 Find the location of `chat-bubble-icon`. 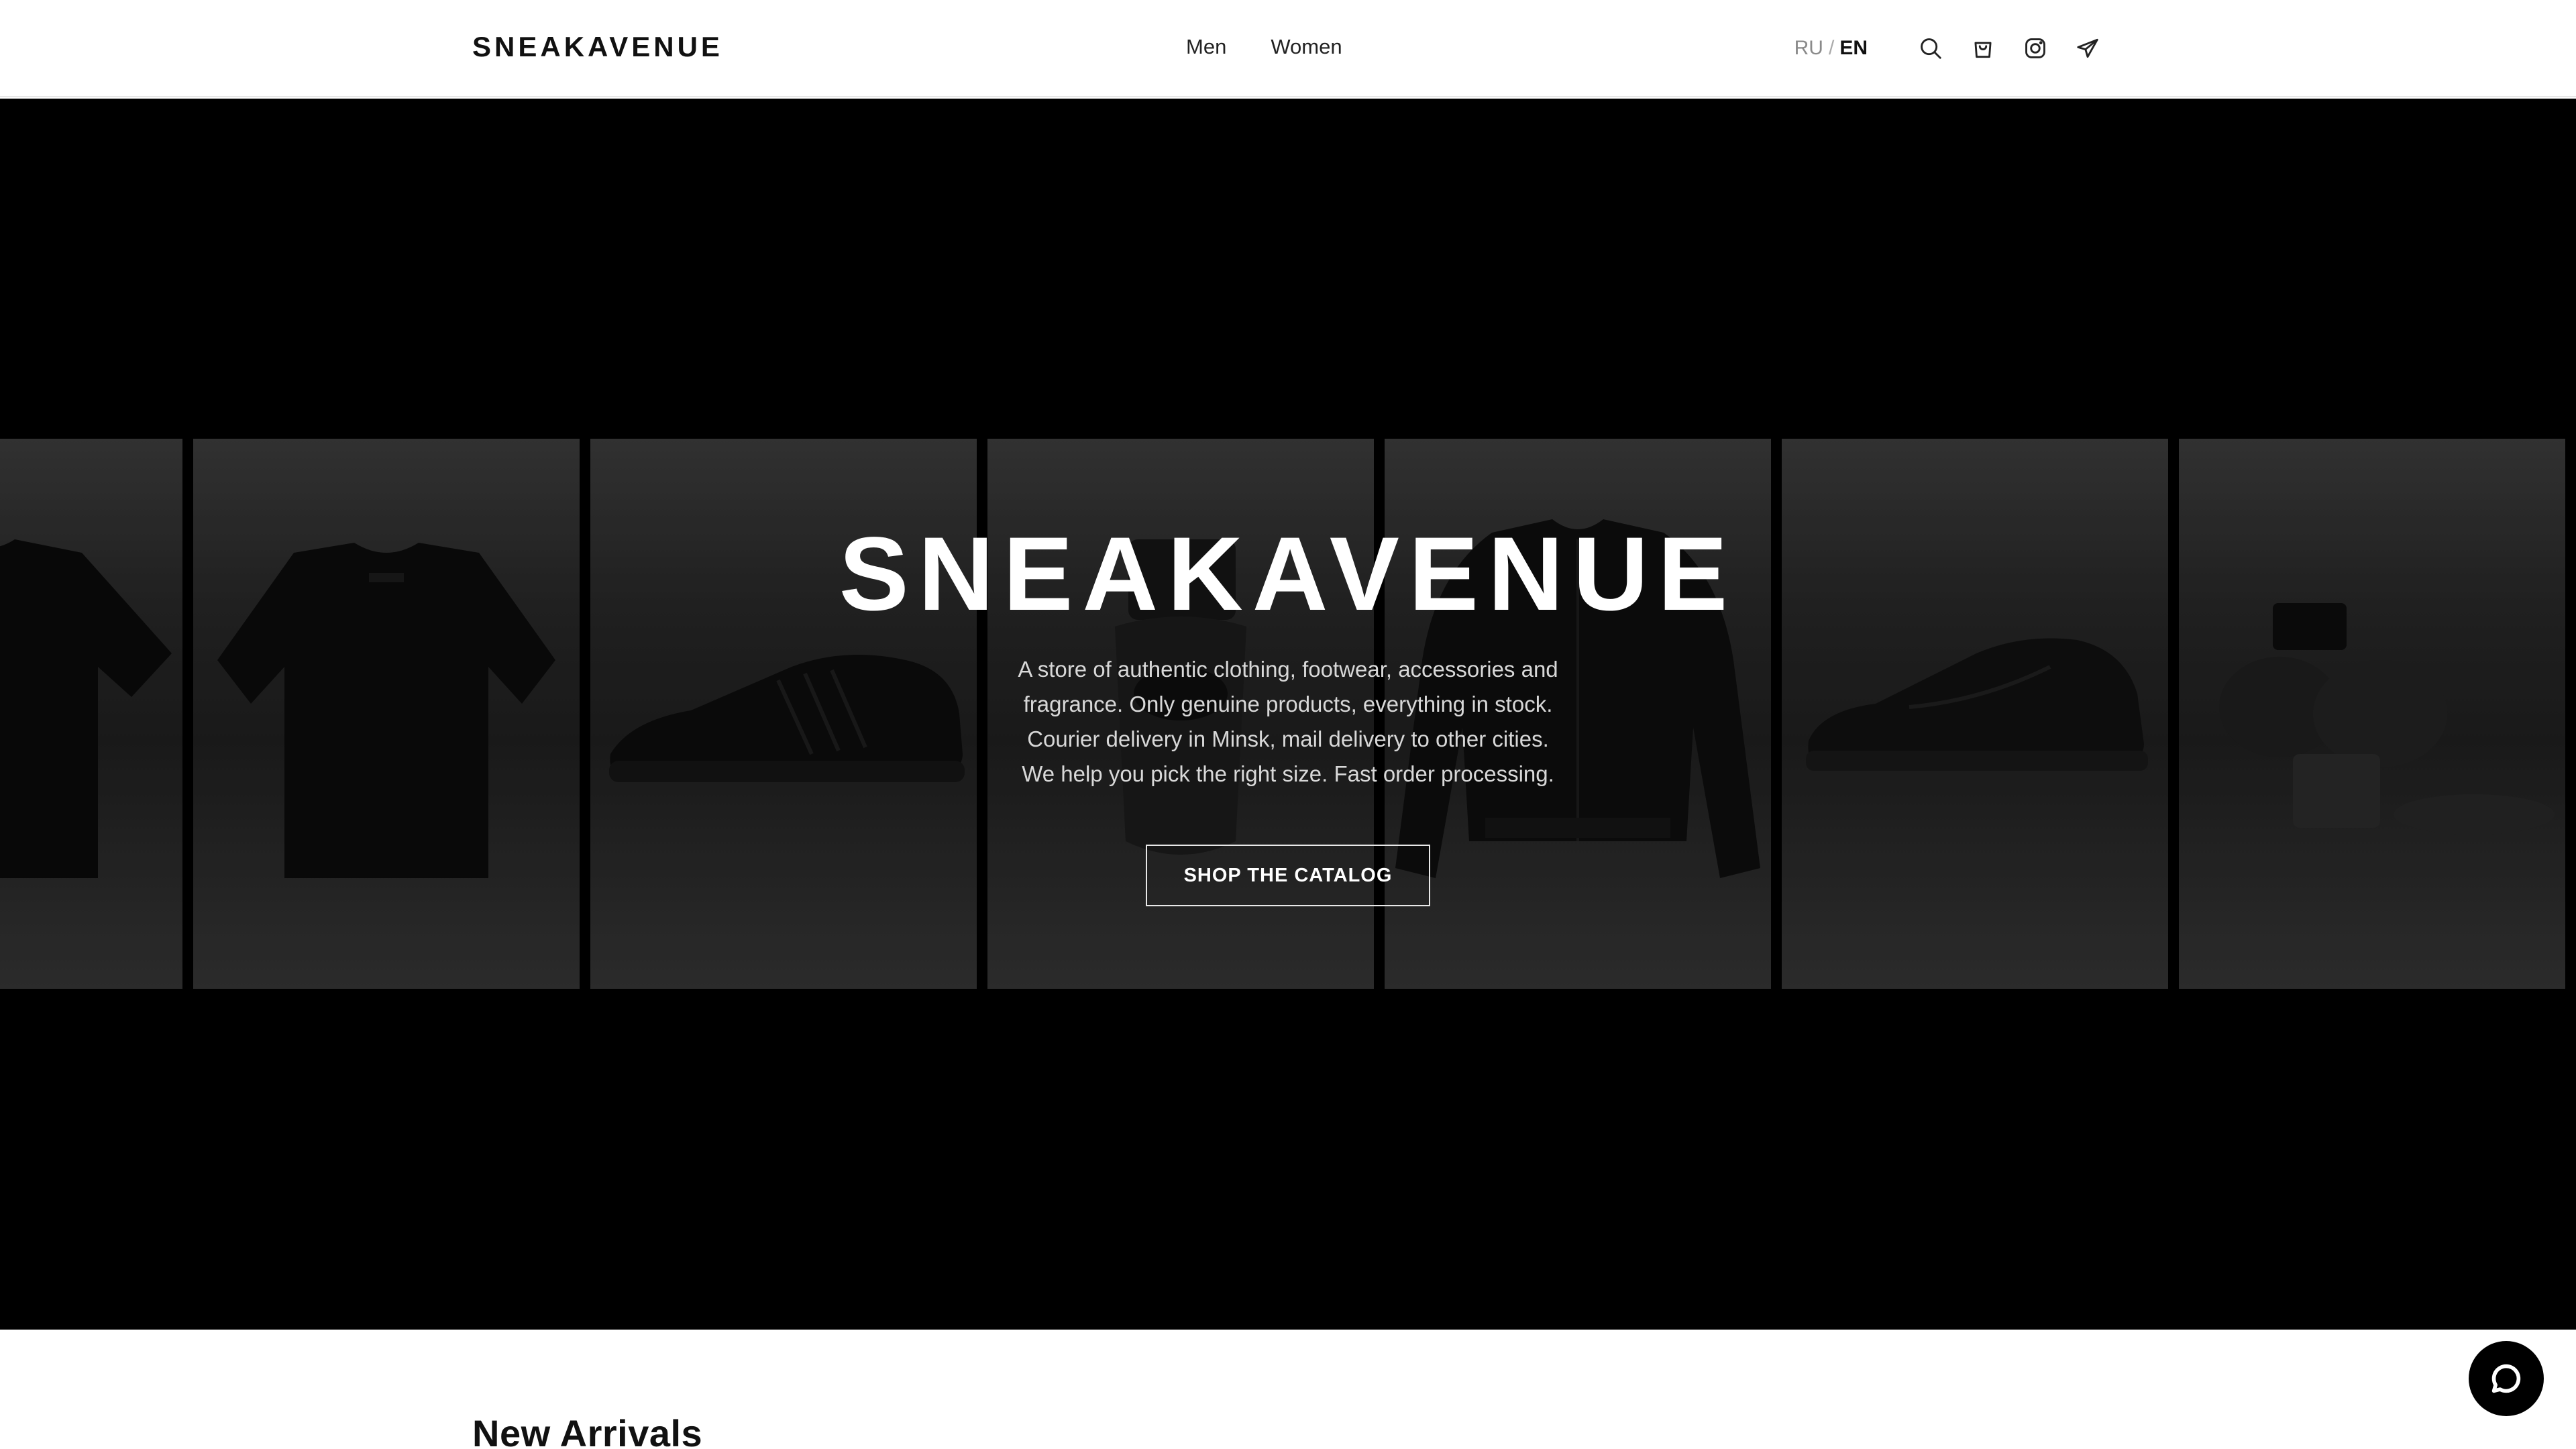

chat-bubble-icon is located at coordinates (2506, 1378).